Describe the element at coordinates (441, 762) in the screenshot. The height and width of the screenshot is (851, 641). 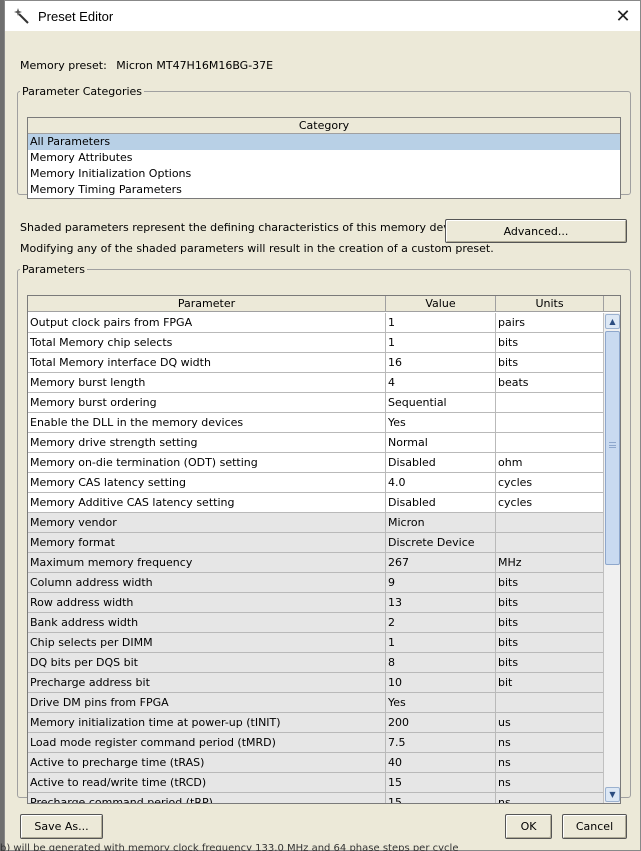
I see `cell-value: 40` at that location.